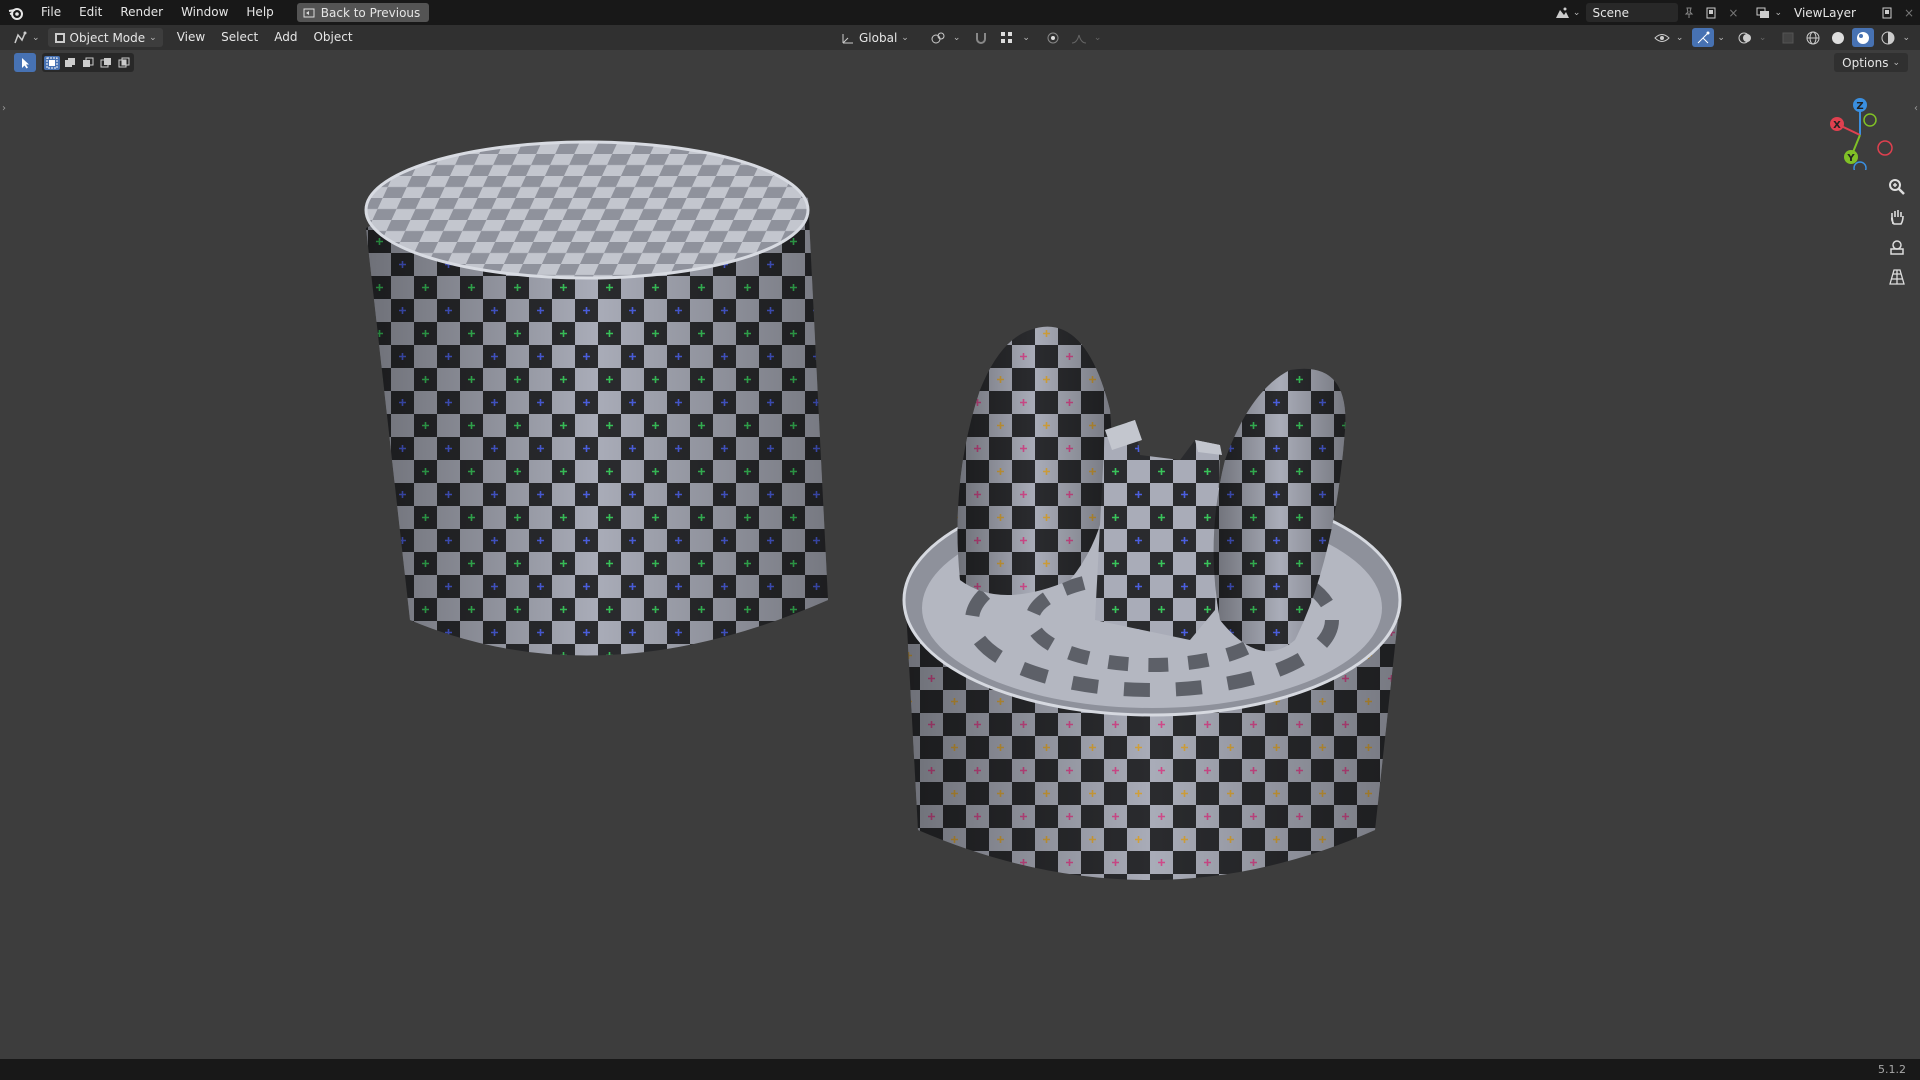 The height and width of the screenshot is (1080, 1920). What do you see at coordinates (1909, 12) in the screenshot?
I see `delete-view-layer-icon: ×` at bounding box center [1909, 12].